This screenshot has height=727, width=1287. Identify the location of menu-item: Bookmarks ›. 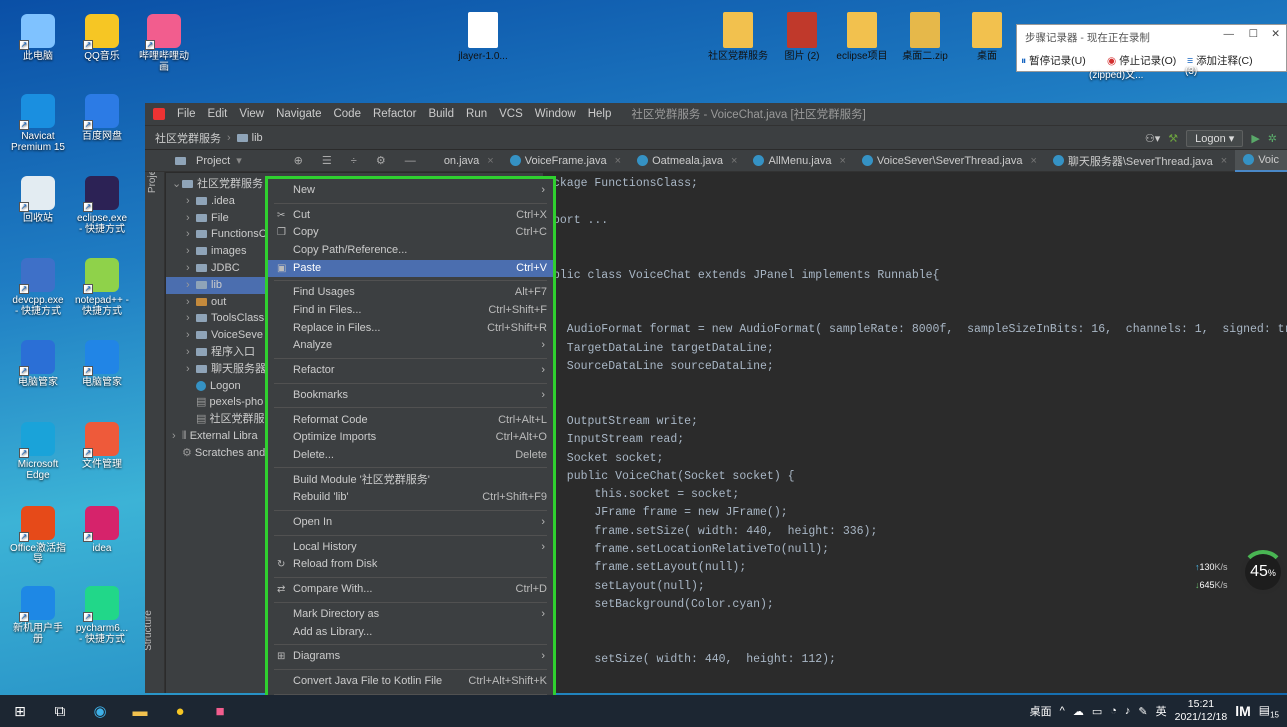
(410, 395).